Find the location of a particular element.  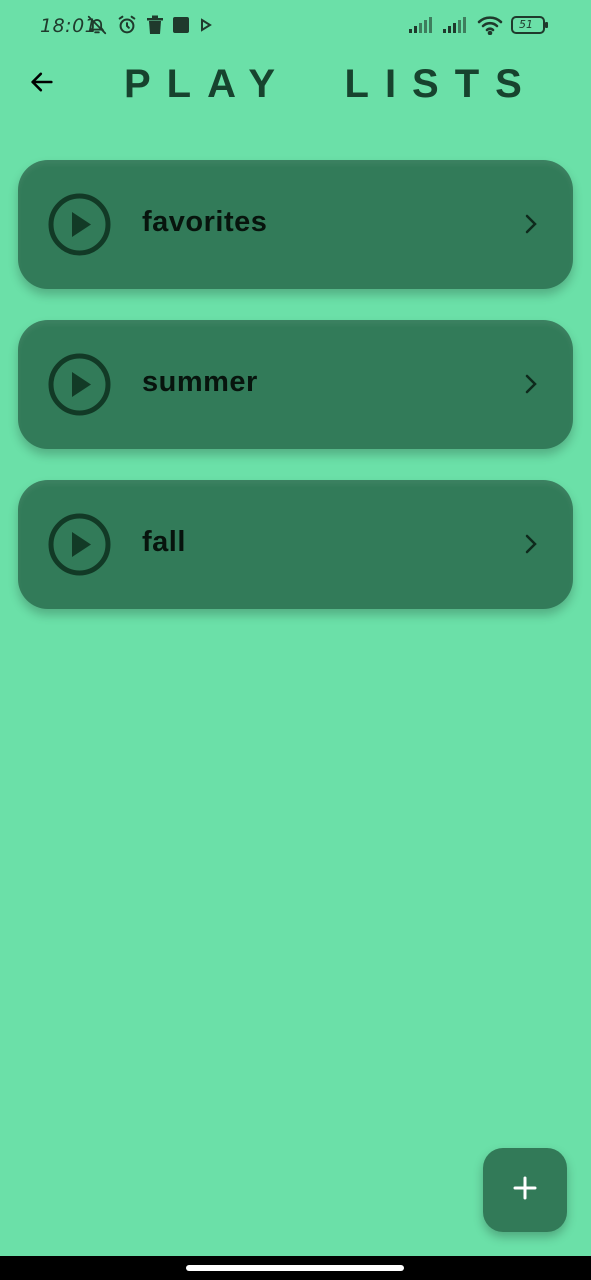

header: PLAY LISTS is located at coordinates (295, 86).